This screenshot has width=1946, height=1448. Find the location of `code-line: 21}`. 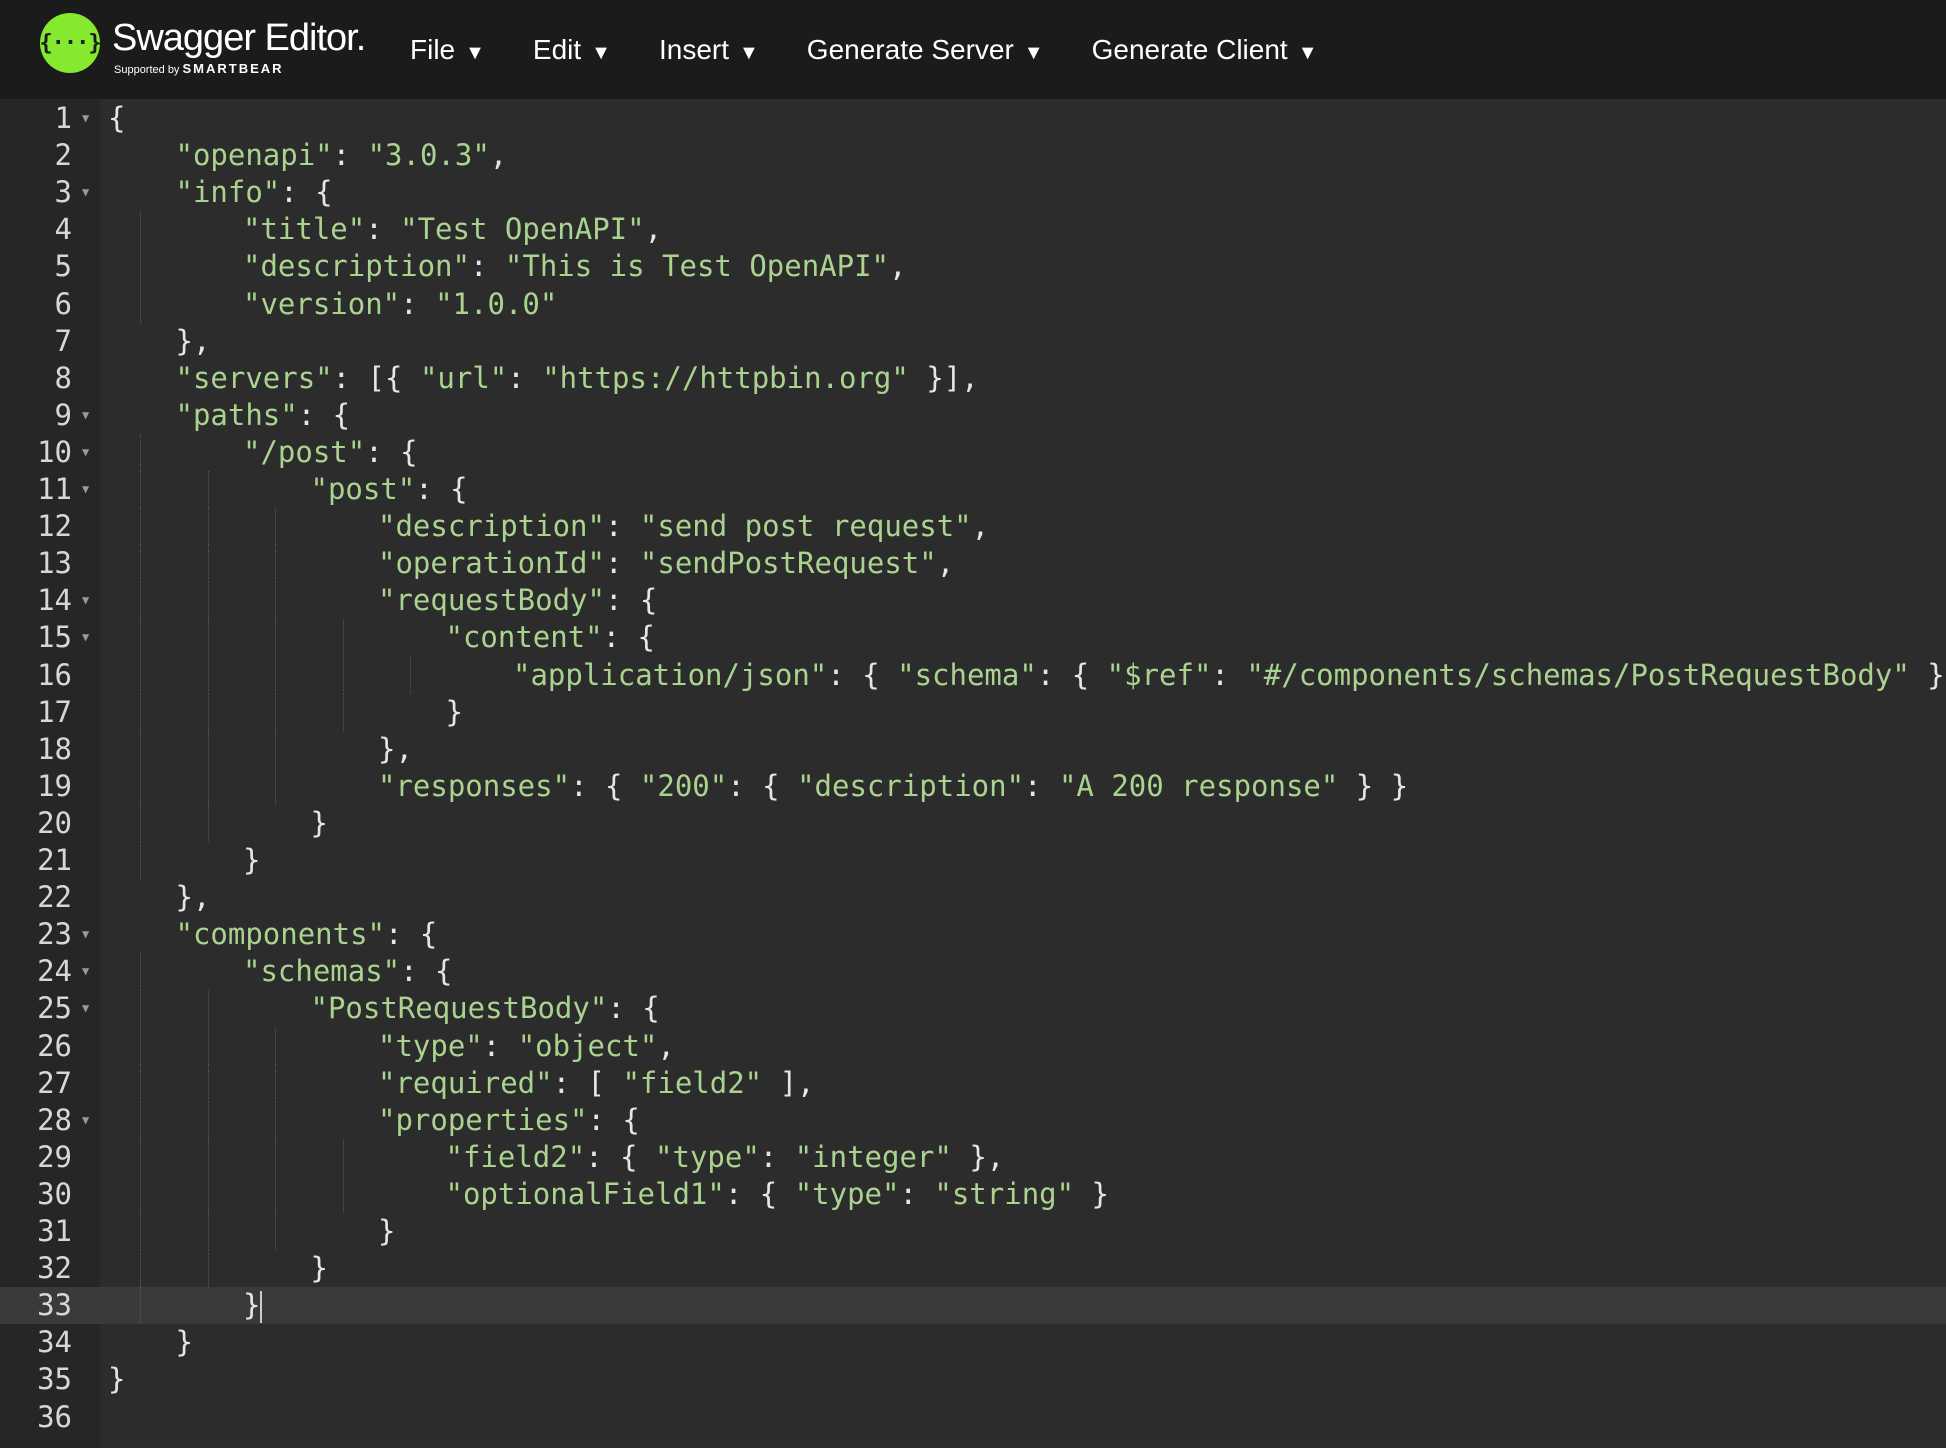

code-line: 21} is located at coordinates (973, 860).